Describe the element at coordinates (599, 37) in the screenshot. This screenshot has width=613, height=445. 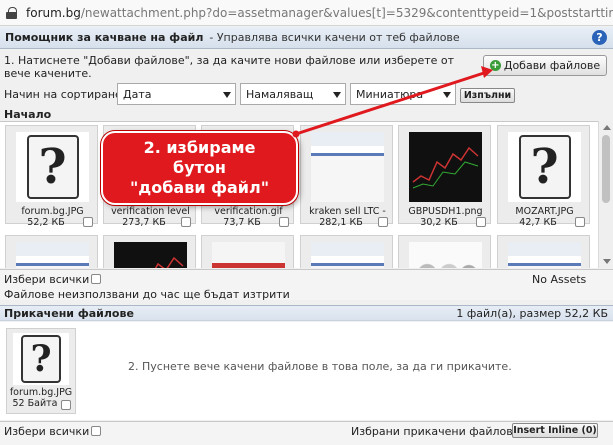
I see `help-icon: ?` at that location.